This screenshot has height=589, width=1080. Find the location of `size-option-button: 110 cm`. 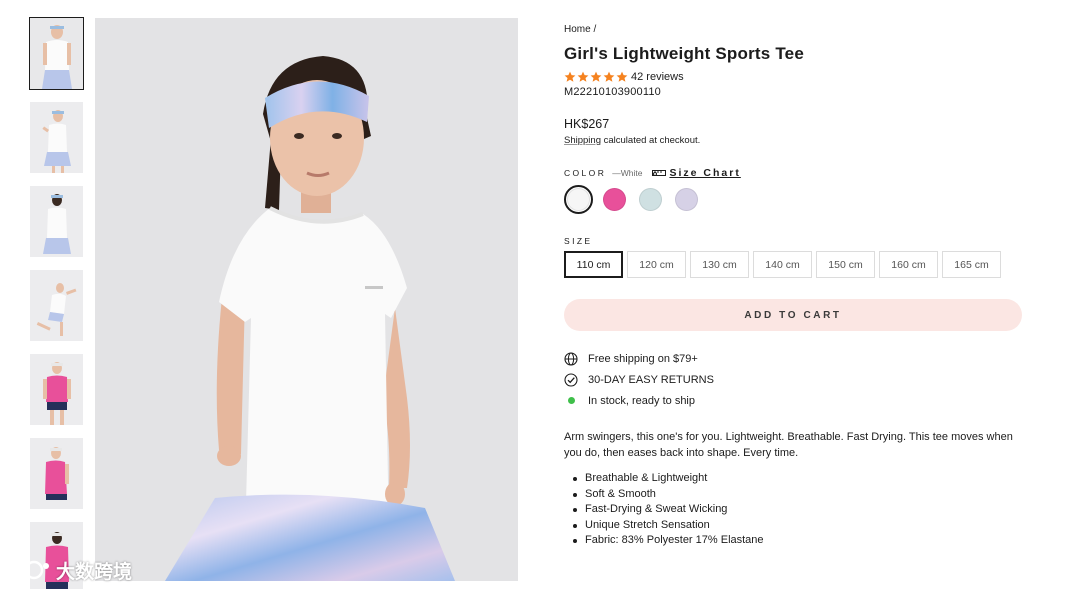

size-option-button: 110 cm is located at coordinates (593, 264).